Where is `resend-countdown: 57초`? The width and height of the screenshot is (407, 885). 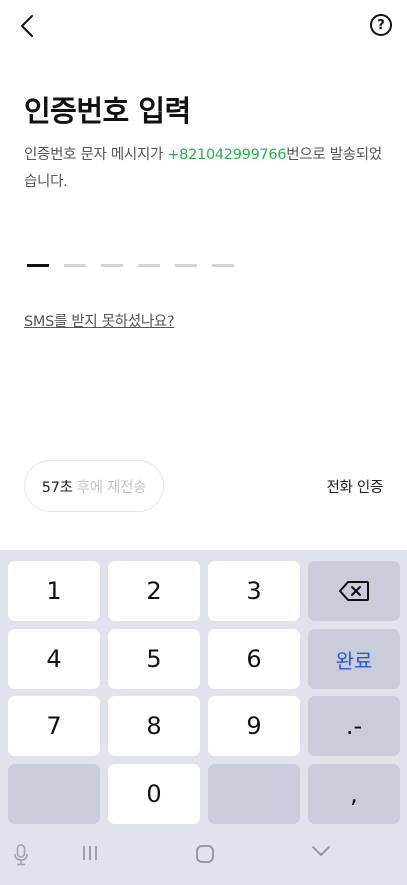
resend-countdown: 57초 is located at coordinates (57, 487).